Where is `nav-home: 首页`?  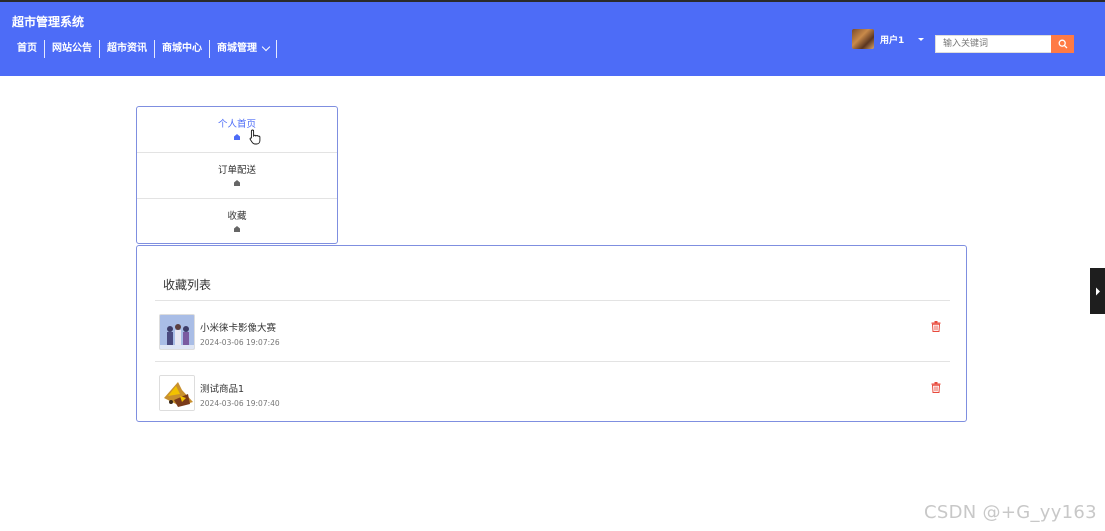
nav-home: 首页 is located at coordinates (27, 49).